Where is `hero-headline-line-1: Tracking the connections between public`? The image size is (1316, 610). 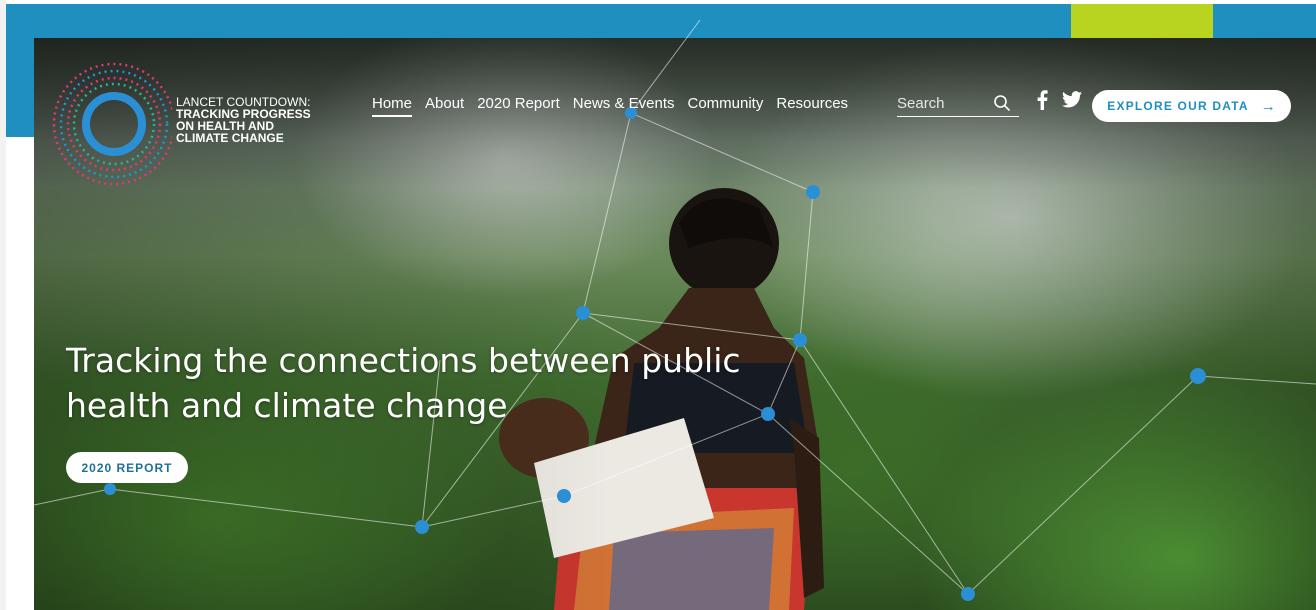
hero-headline-line-1: Tracking the connections between public is located at coordinates (403, 360).